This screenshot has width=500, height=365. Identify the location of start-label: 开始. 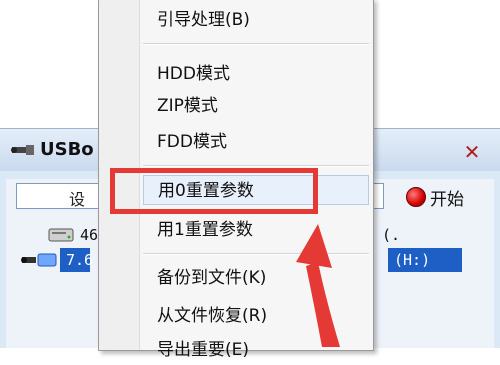
(447, 200).